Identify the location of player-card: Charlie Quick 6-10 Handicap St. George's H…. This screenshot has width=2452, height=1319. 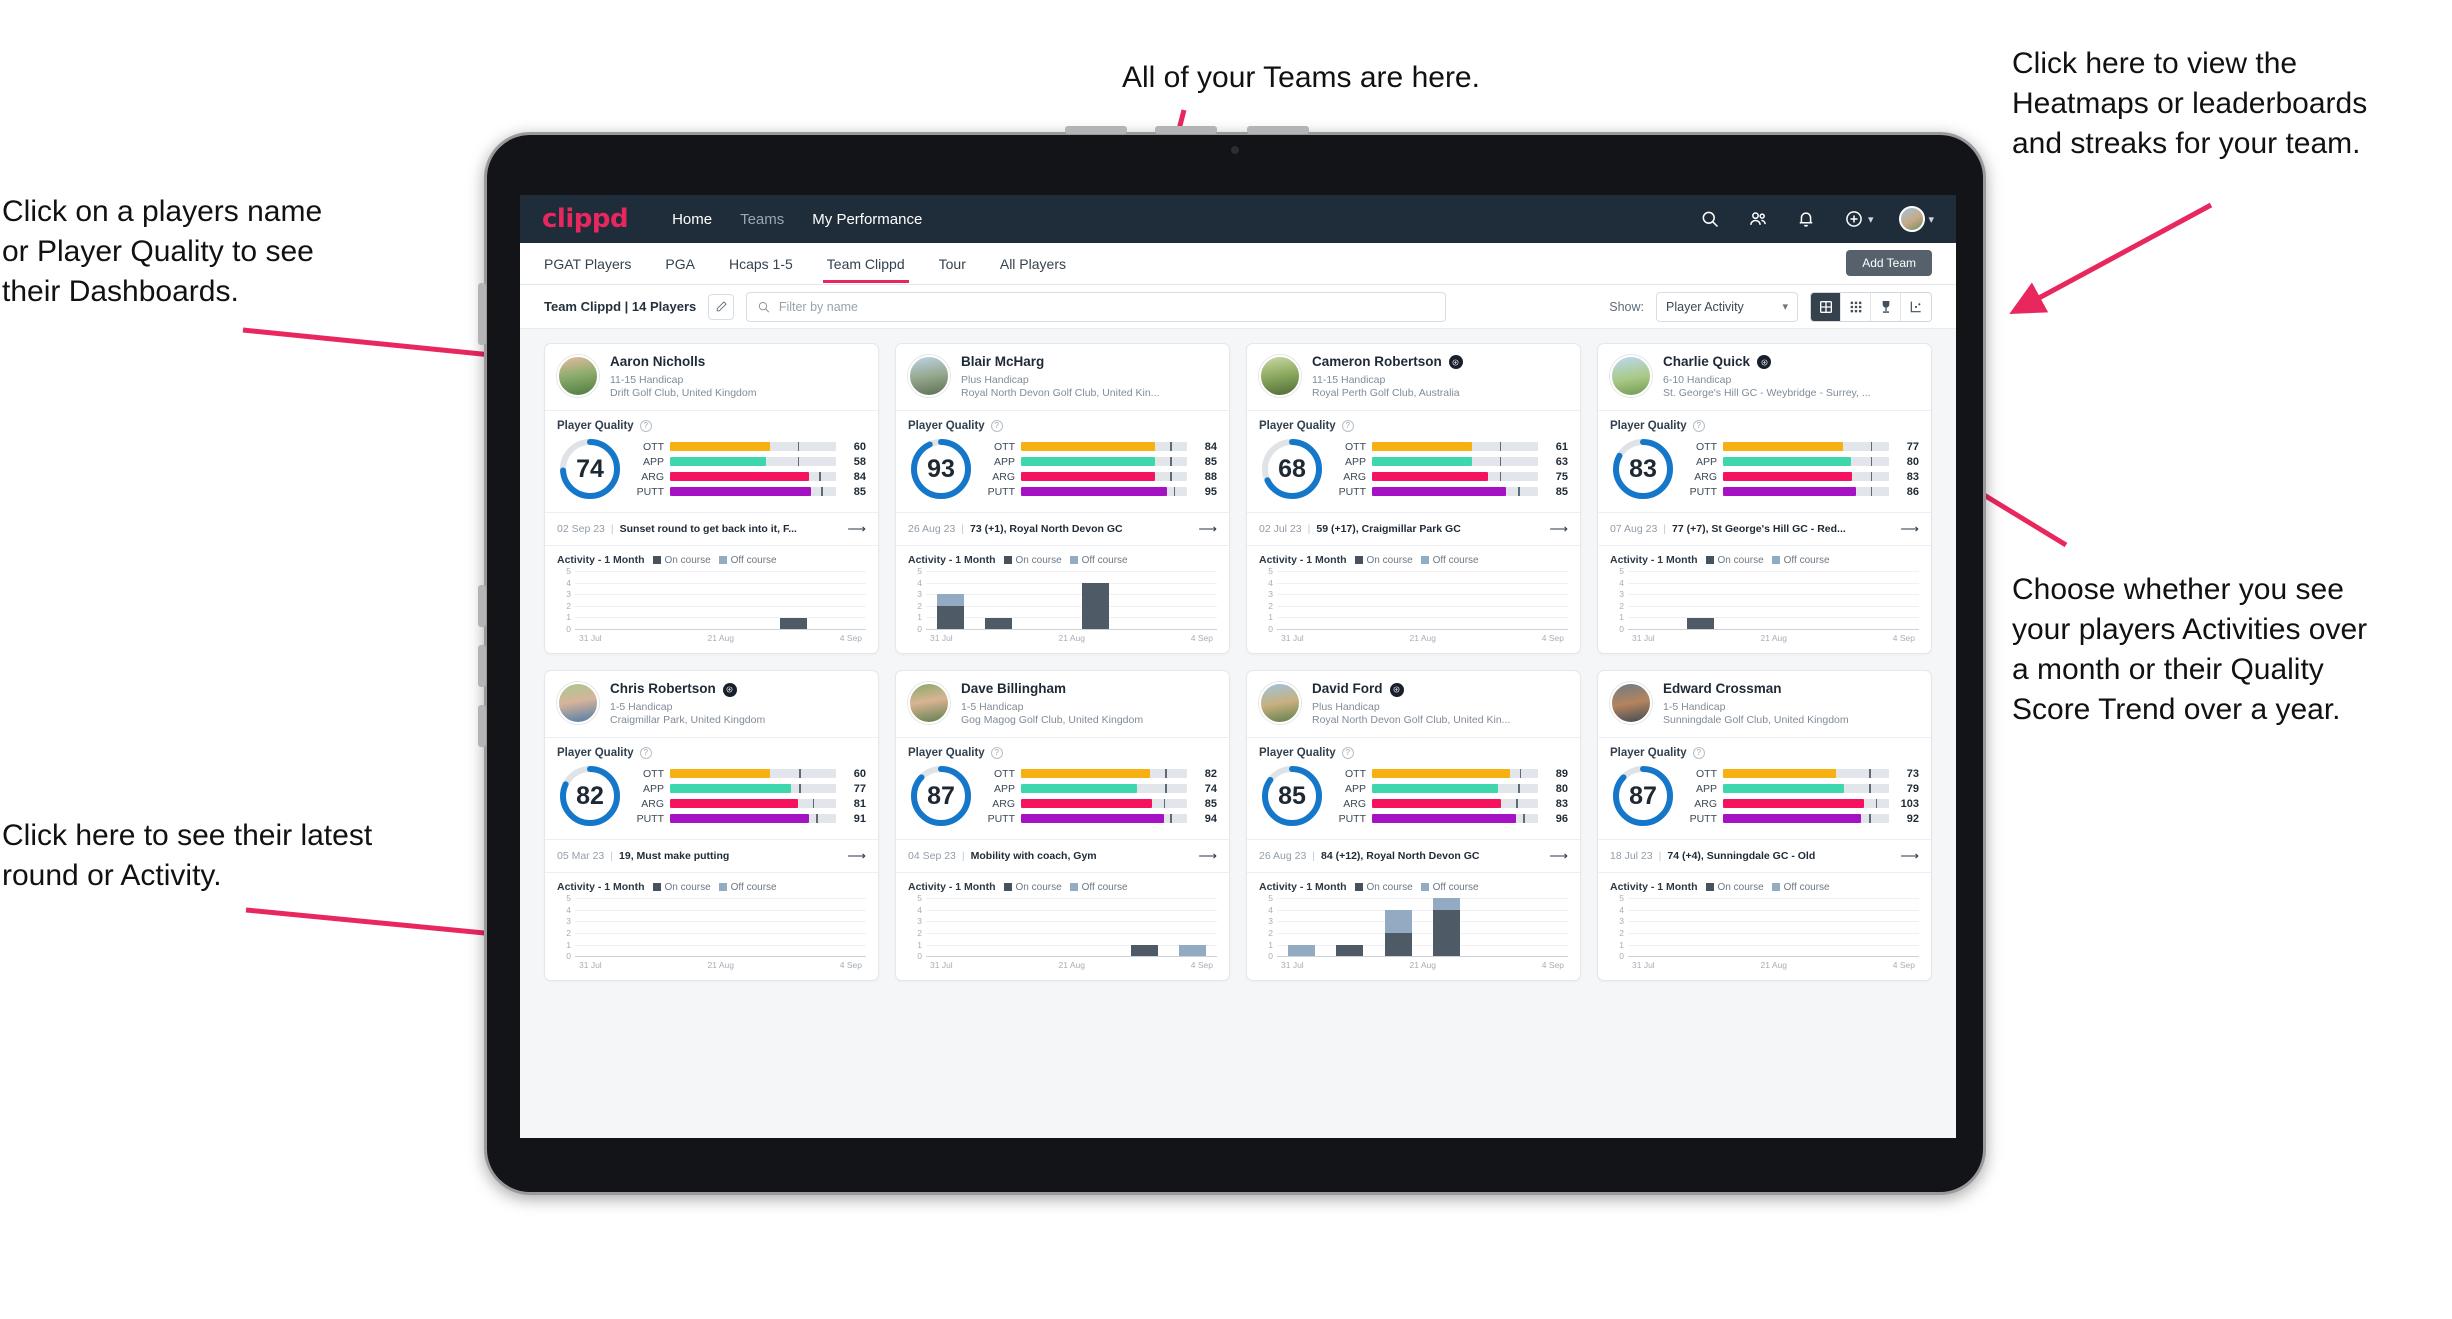
(1764, 499).